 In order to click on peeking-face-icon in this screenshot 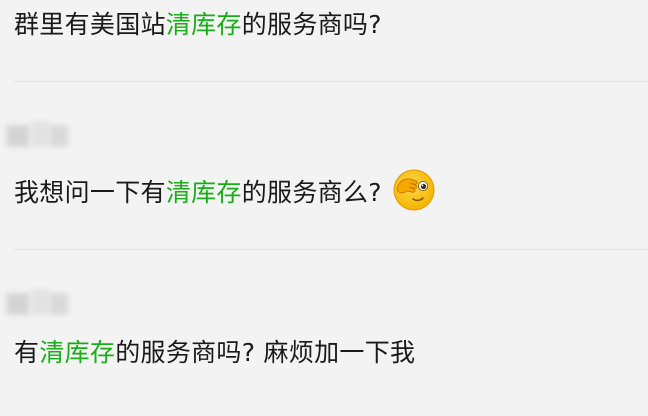, I will do `click(414, 190)`.